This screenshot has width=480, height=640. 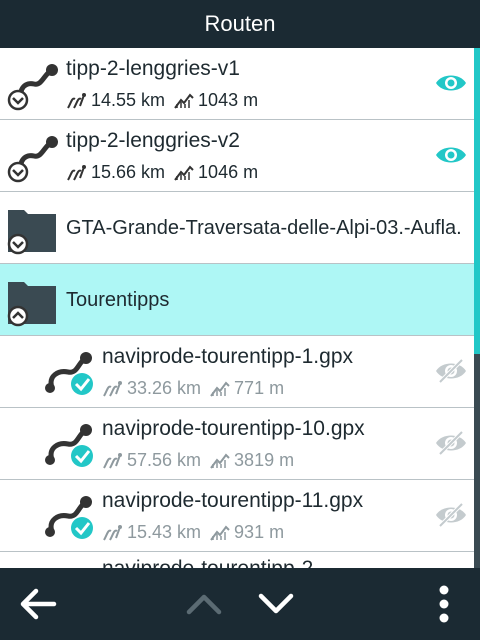 I want to click on route-name: naviprode-tourentipp-1.gpx, so click(x=227, y=356).